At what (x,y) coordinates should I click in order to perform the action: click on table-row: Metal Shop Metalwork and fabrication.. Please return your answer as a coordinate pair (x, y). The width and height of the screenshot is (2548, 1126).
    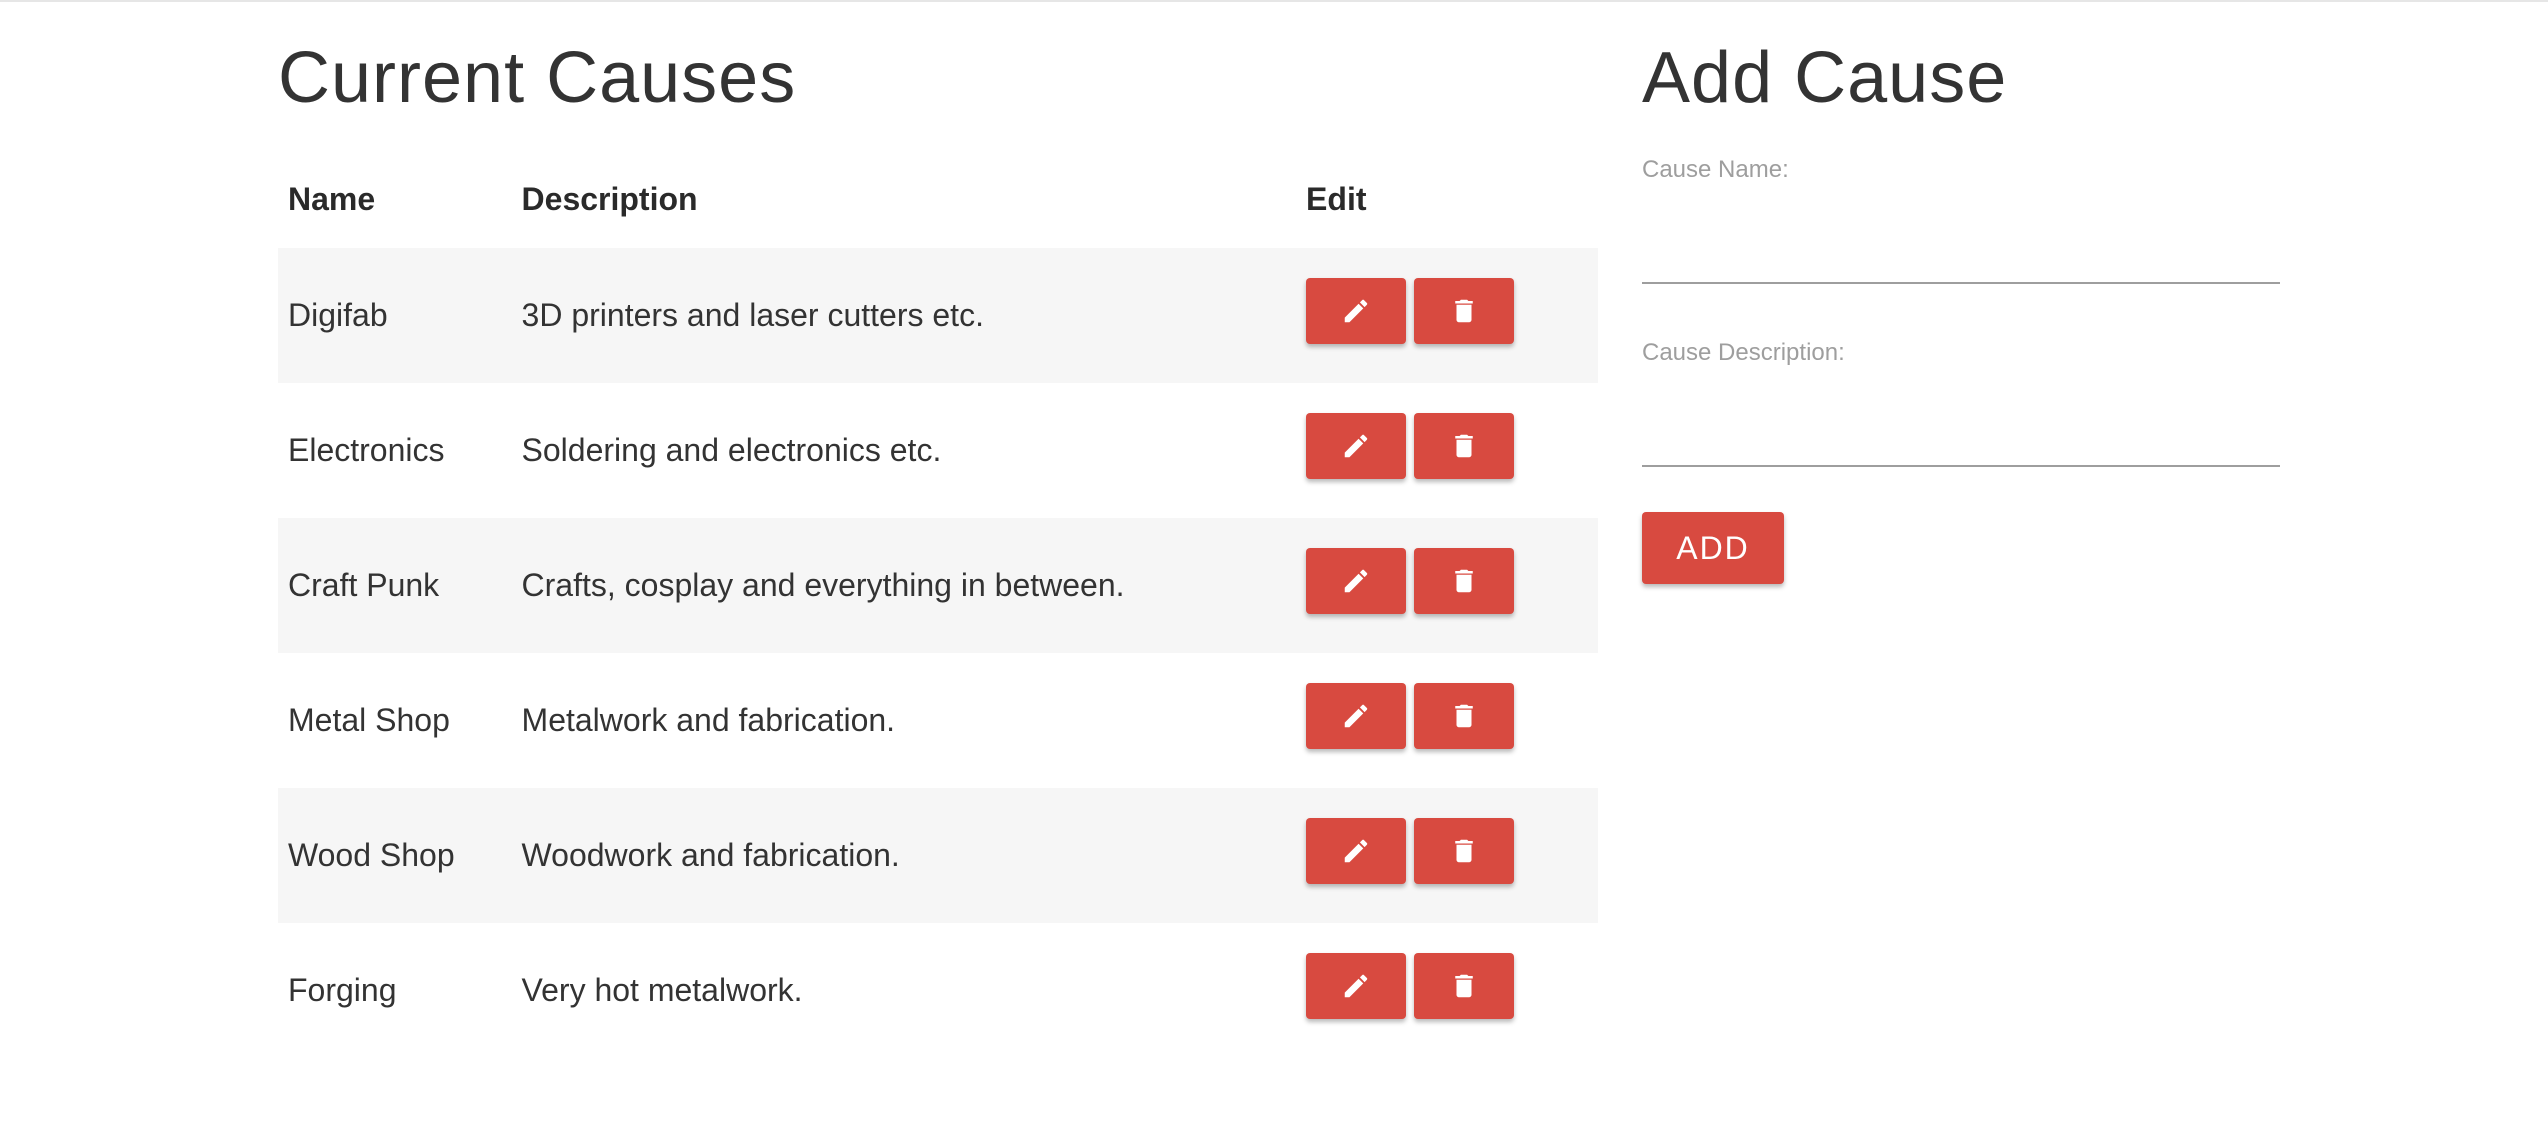
    Looking at the image, I should click on (938, 720).